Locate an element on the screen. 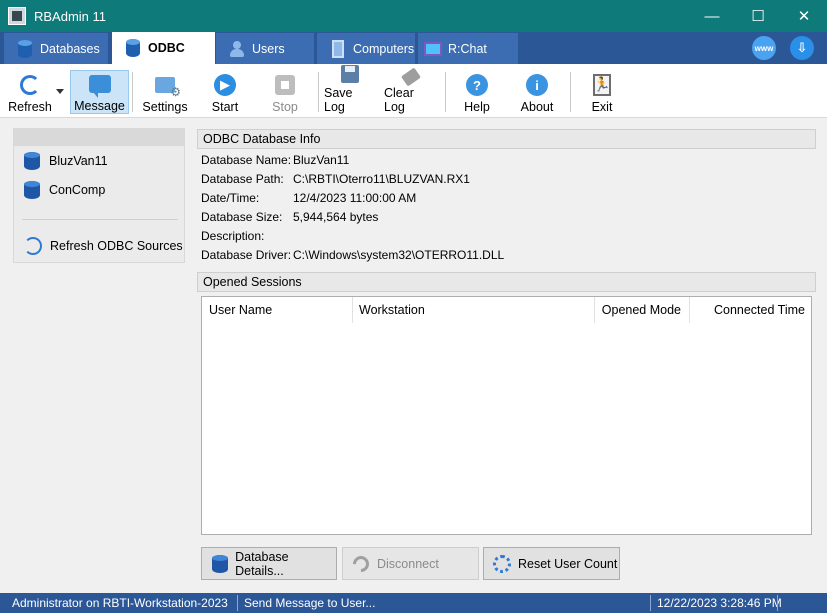 This screenshot has height=613, width=827. message-button: Message is located at coordinates (99, 92).